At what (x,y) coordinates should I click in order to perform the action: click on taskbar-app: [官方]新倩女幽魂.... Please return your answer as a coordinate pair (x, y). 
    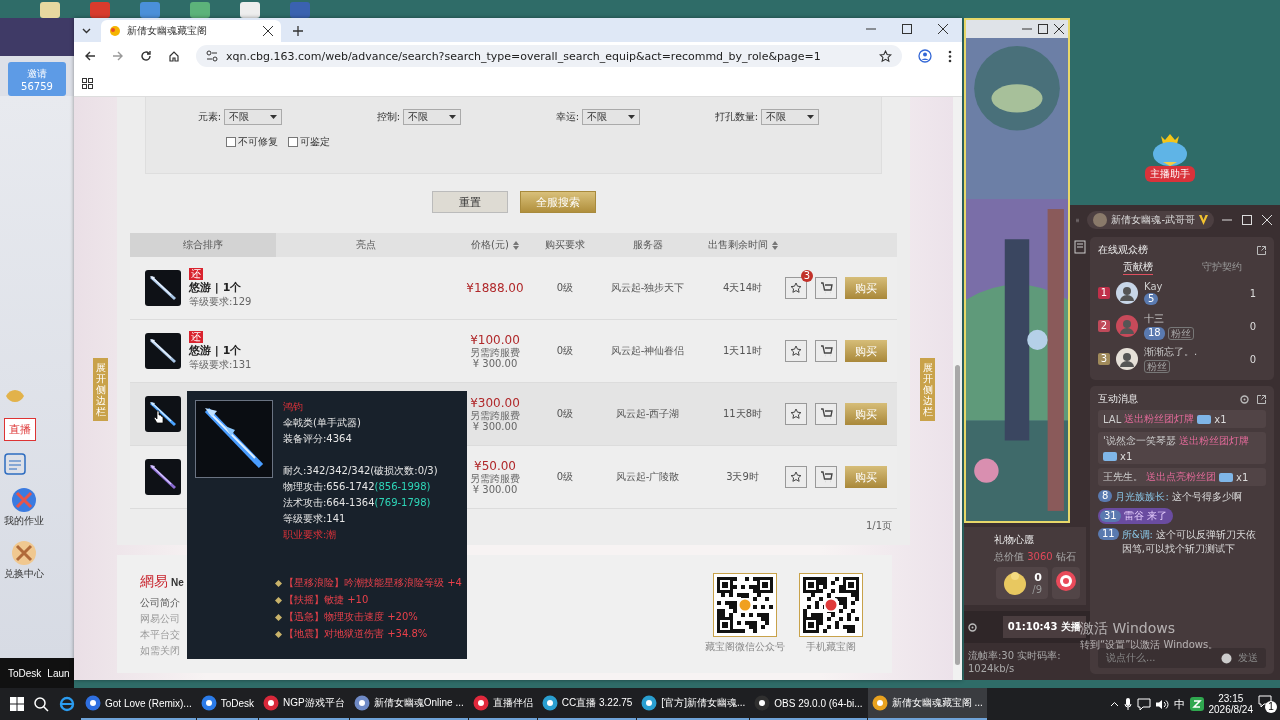
    Looking at the image, I should click on (693, 704).